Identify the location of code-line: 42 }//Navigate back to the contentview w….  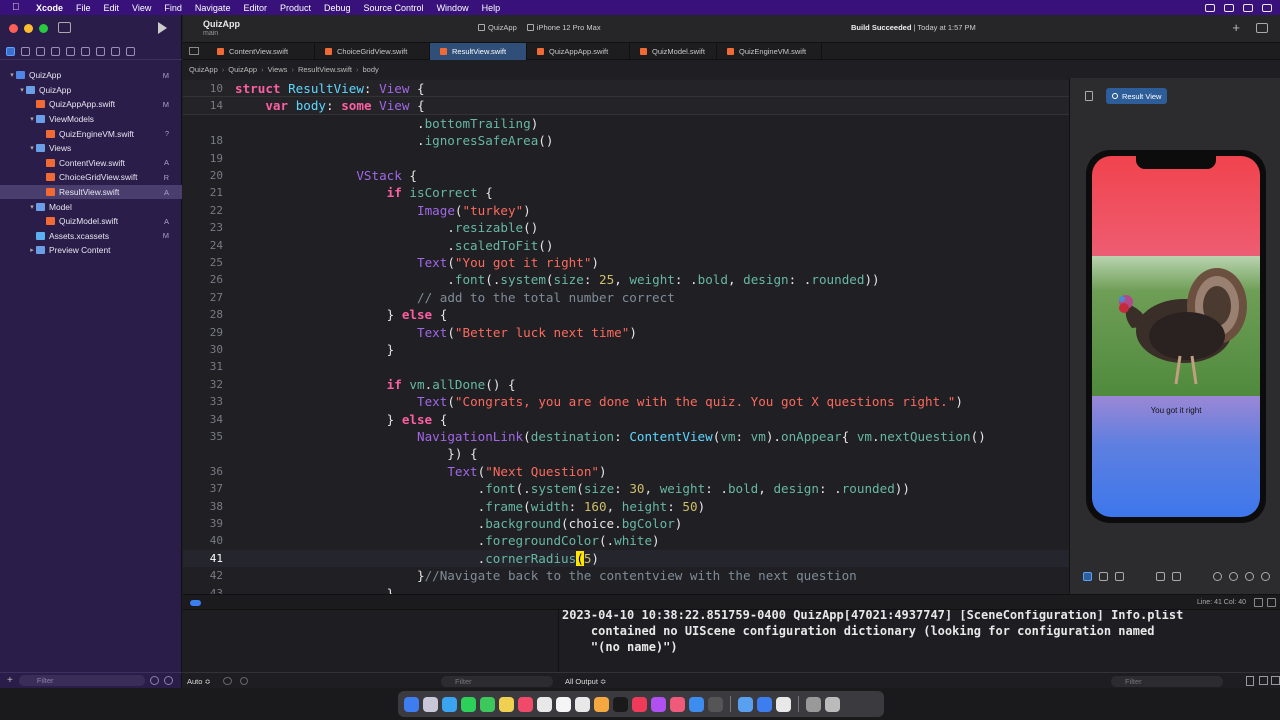
(626, 575).